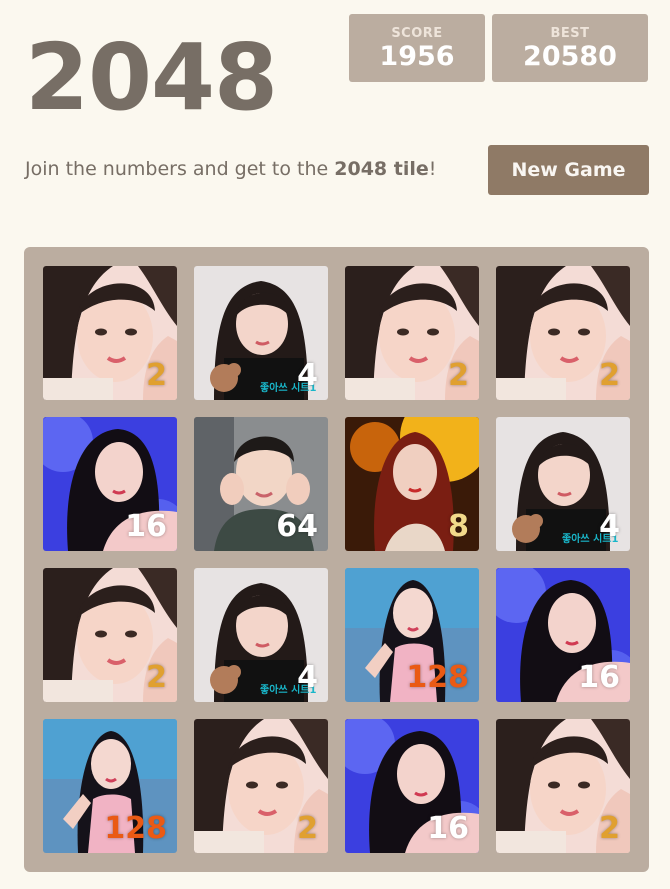 The width and height of the screenshot is (670, 889). Describe the element at coordinates (110, 484) in the screenshot. I see `tile-1-0: 16` at that location.